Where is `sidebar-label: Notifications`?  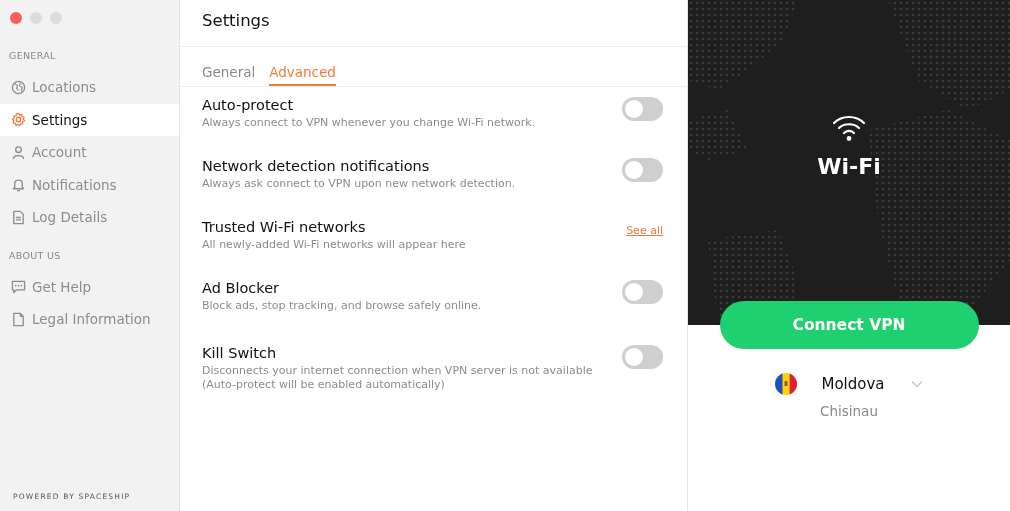
sidebar-label: Notifications is located at coordinates (74, 184).